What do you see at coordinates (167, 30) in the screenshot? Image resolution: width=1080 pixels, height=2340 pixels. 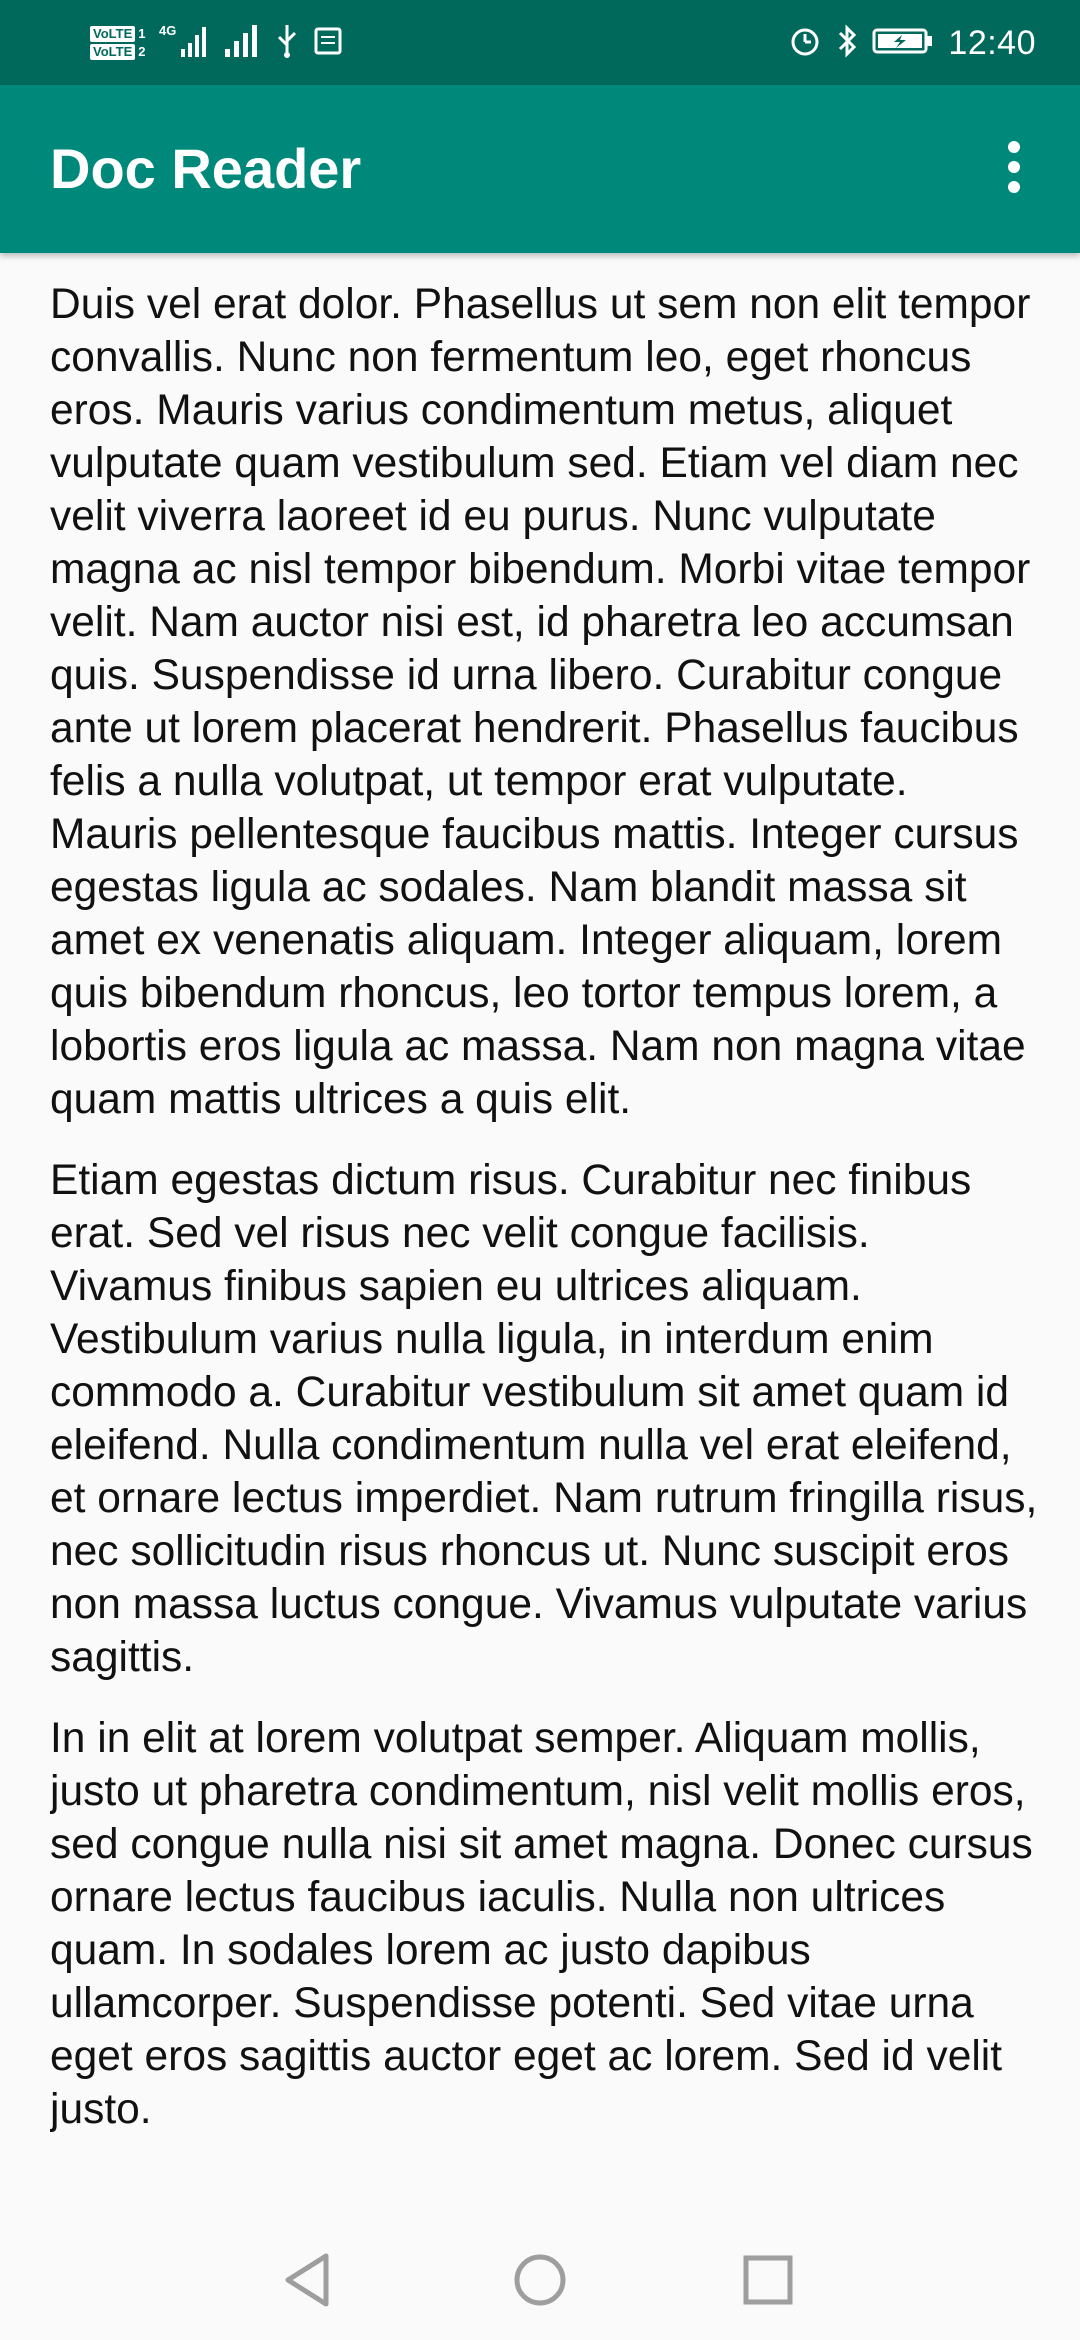 I see `svg-text: 4G` at bounding box center [167, 30].